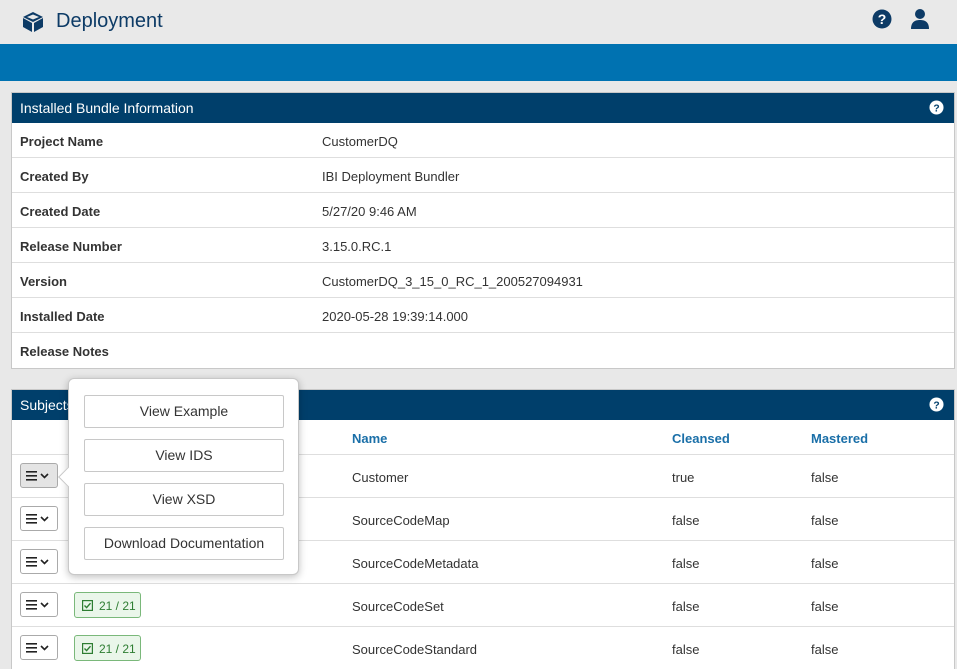  I want to click on info-row-created-by: Created By IBI Deployment Bundler, so click(483, 175).